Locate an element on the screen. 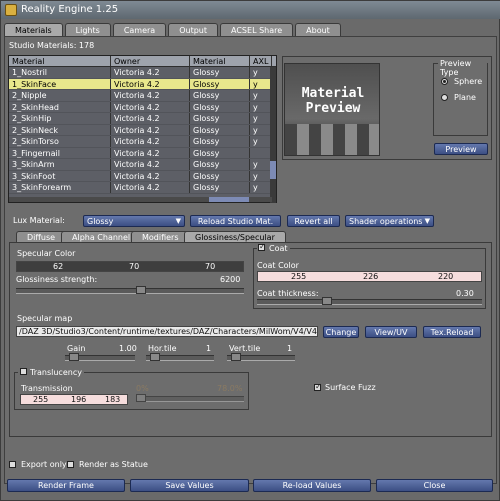 This screenshot has height=501, width=500. table-row: 3_Fingernail Victoria 4.2 Glossy is located at coordinates (142, 153).